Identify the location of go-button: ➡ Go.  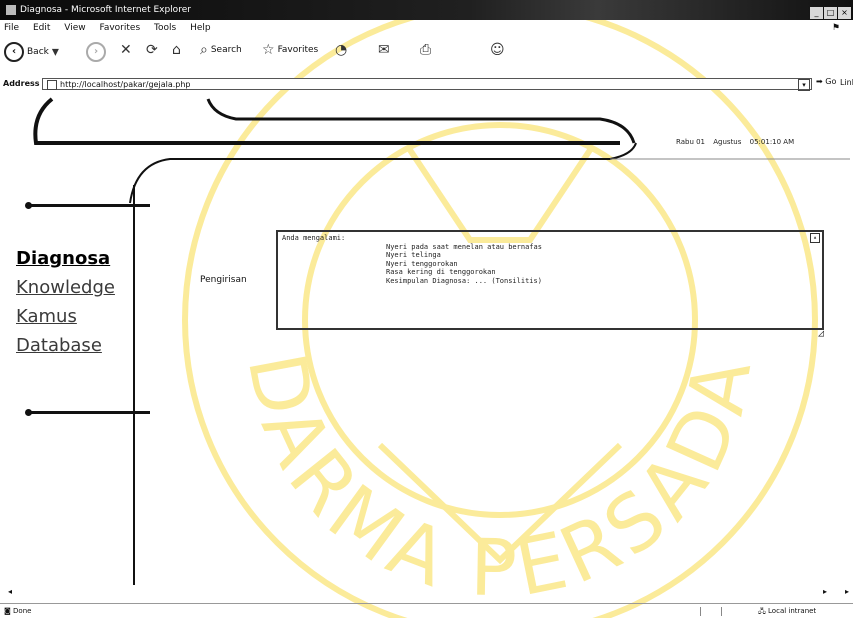
(826, 81).